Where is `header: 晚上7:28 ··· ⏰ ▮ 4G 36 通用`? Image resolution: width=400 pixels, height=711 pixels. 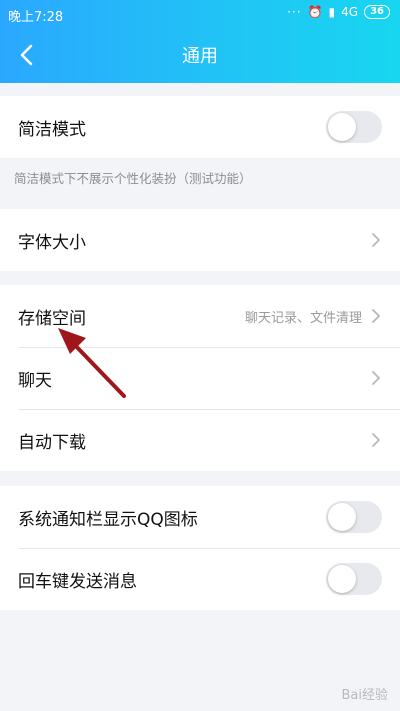 header: 晚上7:28 ··· ⏰ ▮ 4G 36 通用 is located at coordinates (200, 41).